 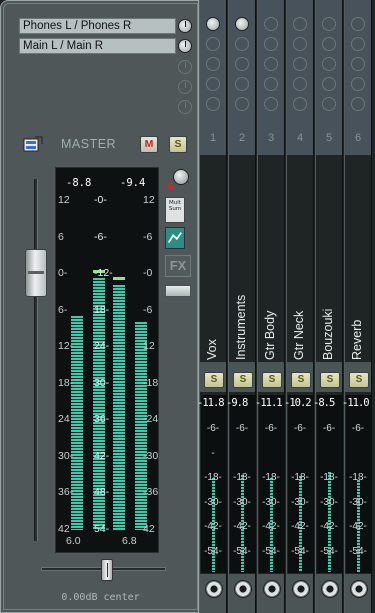 I want to click on peak-right: -9.4, so click(x=132, y=183).